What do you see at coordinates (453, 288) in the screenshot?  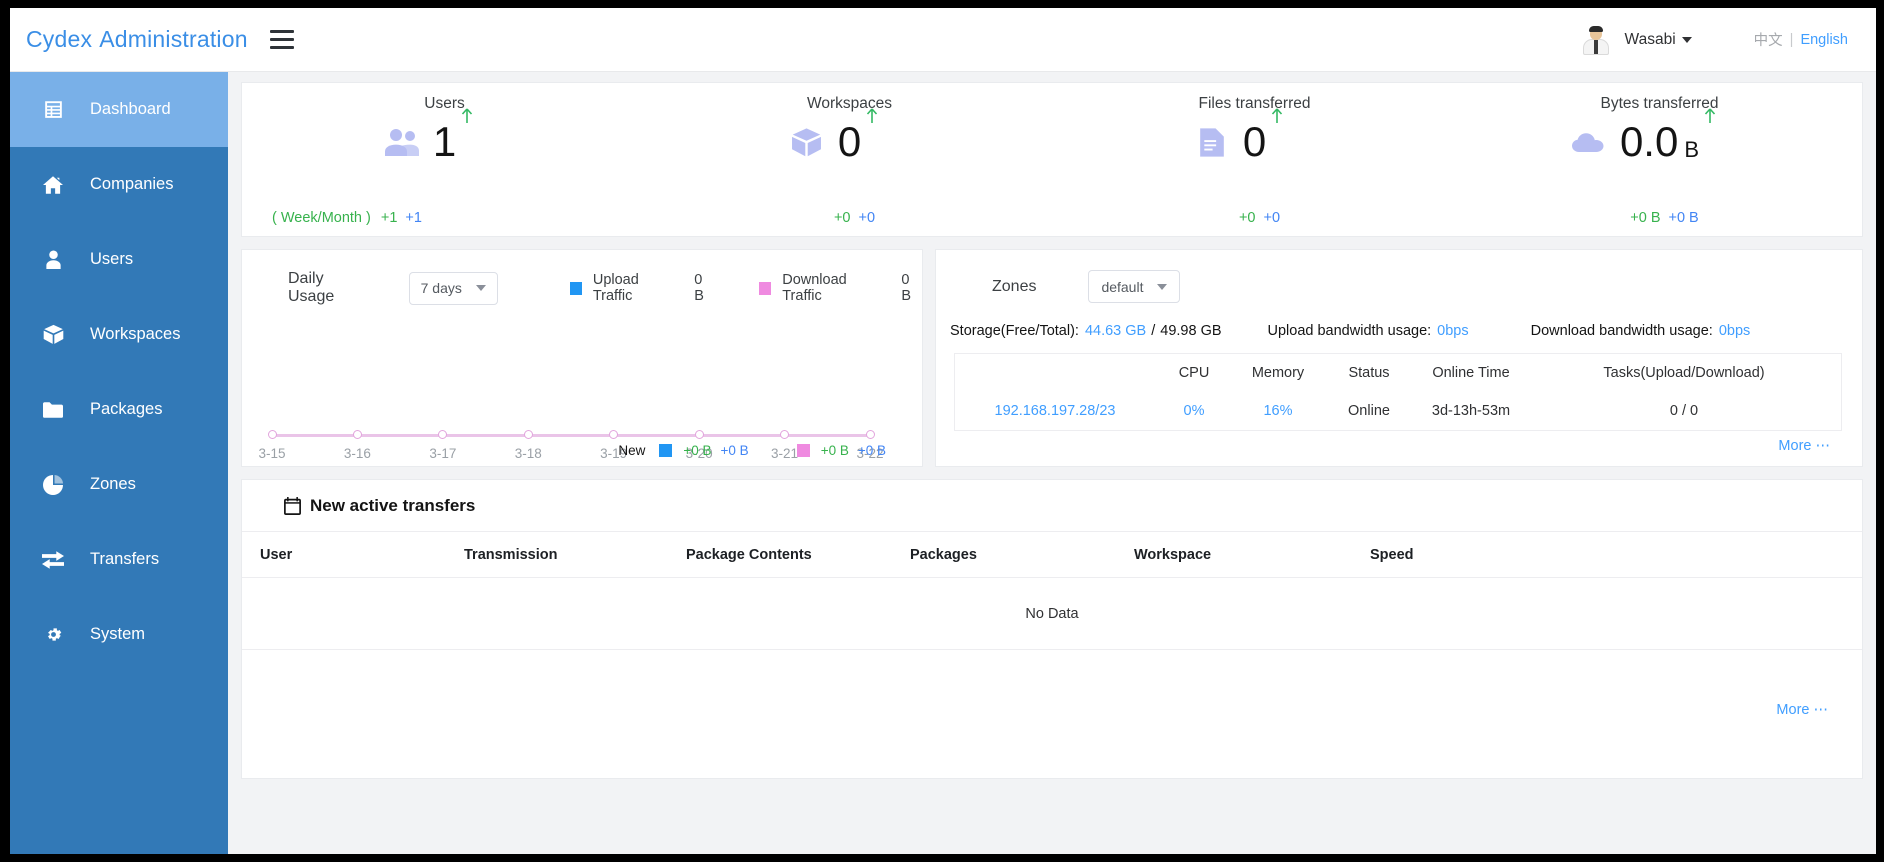 I see `usage-range-select: 7 days` at bounding box center [453, 288].